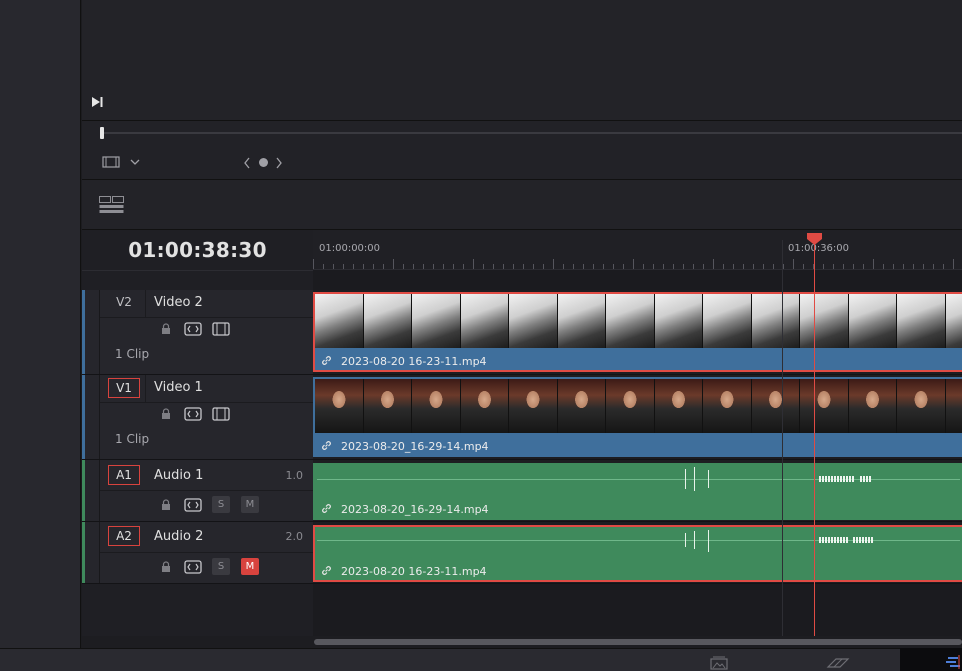  I want to click on timeline-view-options-icon, so click(112, 205).